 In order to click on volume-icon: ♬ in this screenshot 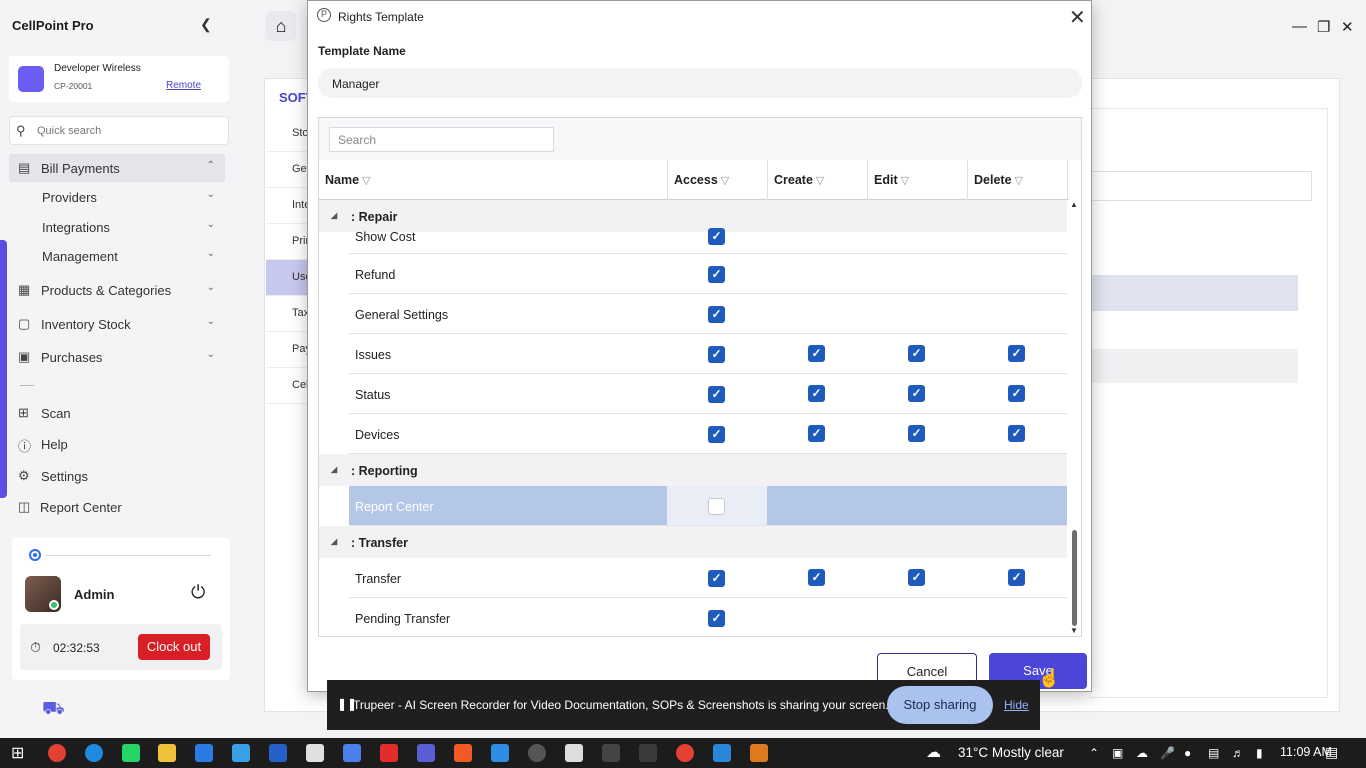, I will do `click(1238, 753)`.